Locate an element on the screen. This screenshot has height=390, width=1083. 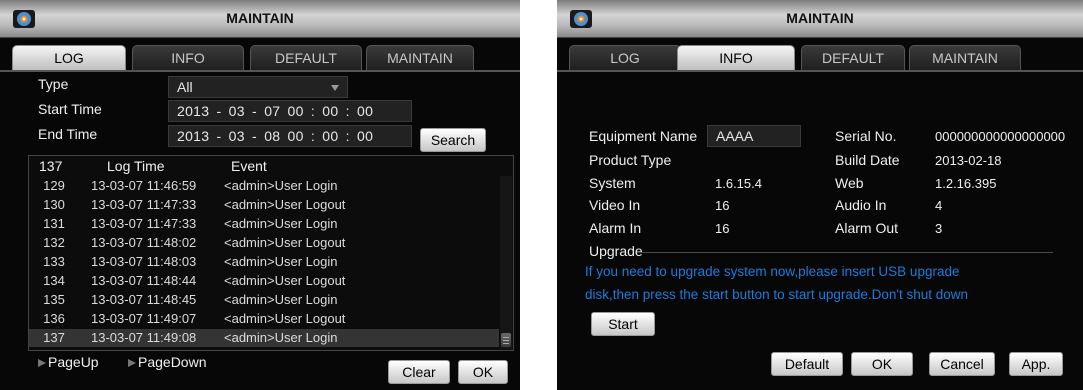
page-up-button: PageUp is located at coordinates (68, 362).